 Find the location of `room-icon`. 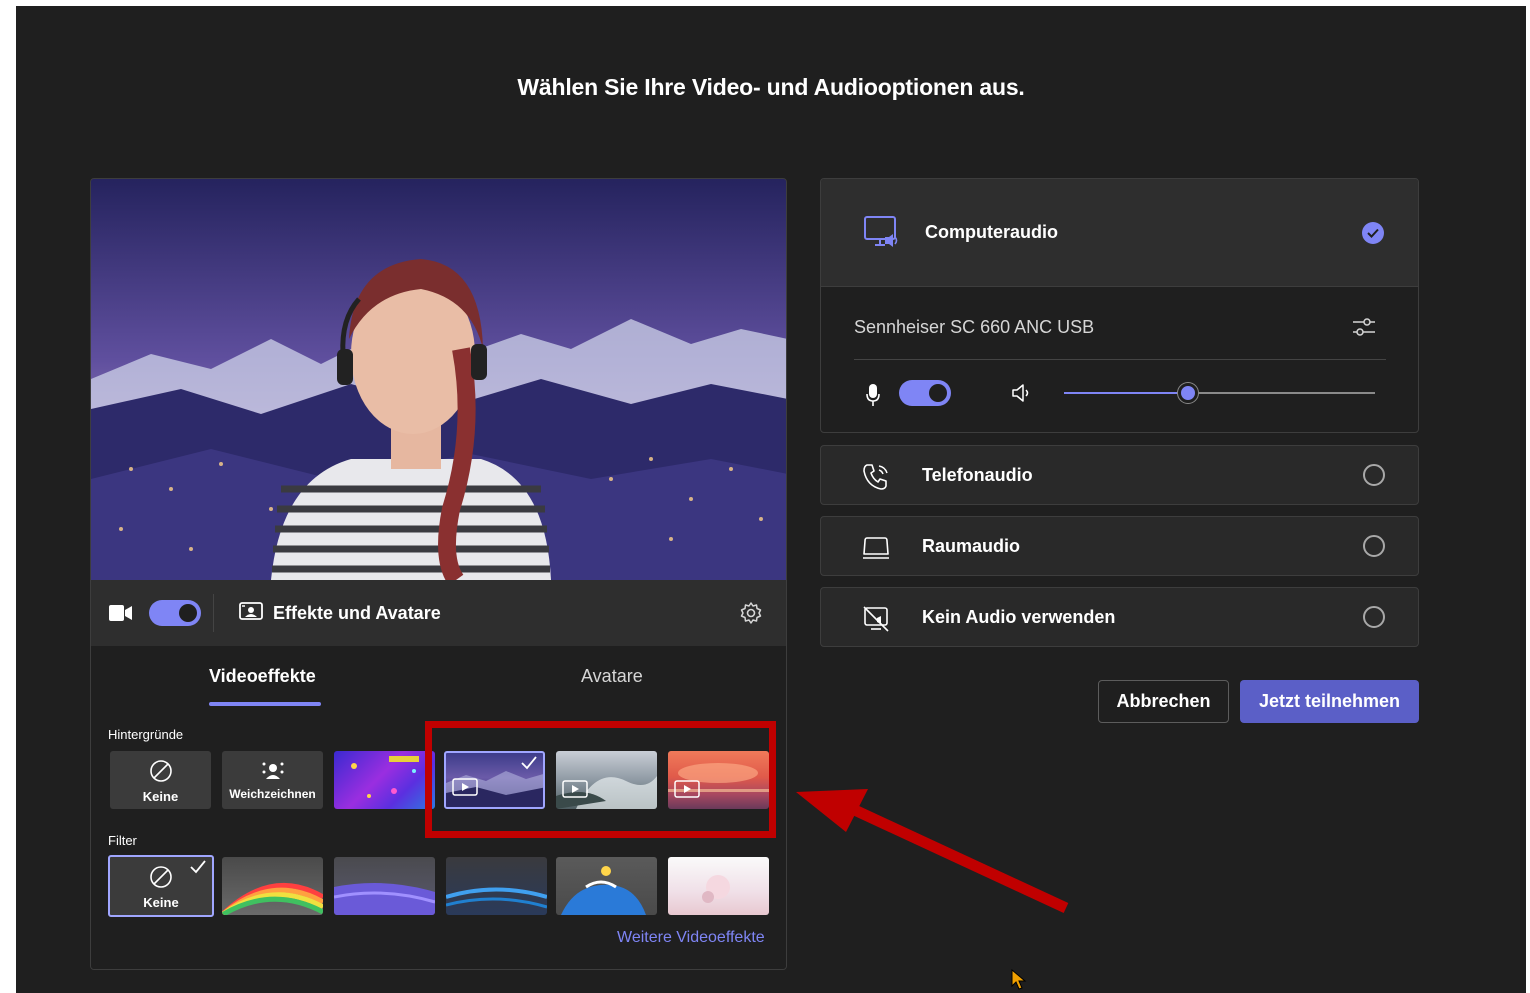

room-icon is located at coordinates (876, 550).